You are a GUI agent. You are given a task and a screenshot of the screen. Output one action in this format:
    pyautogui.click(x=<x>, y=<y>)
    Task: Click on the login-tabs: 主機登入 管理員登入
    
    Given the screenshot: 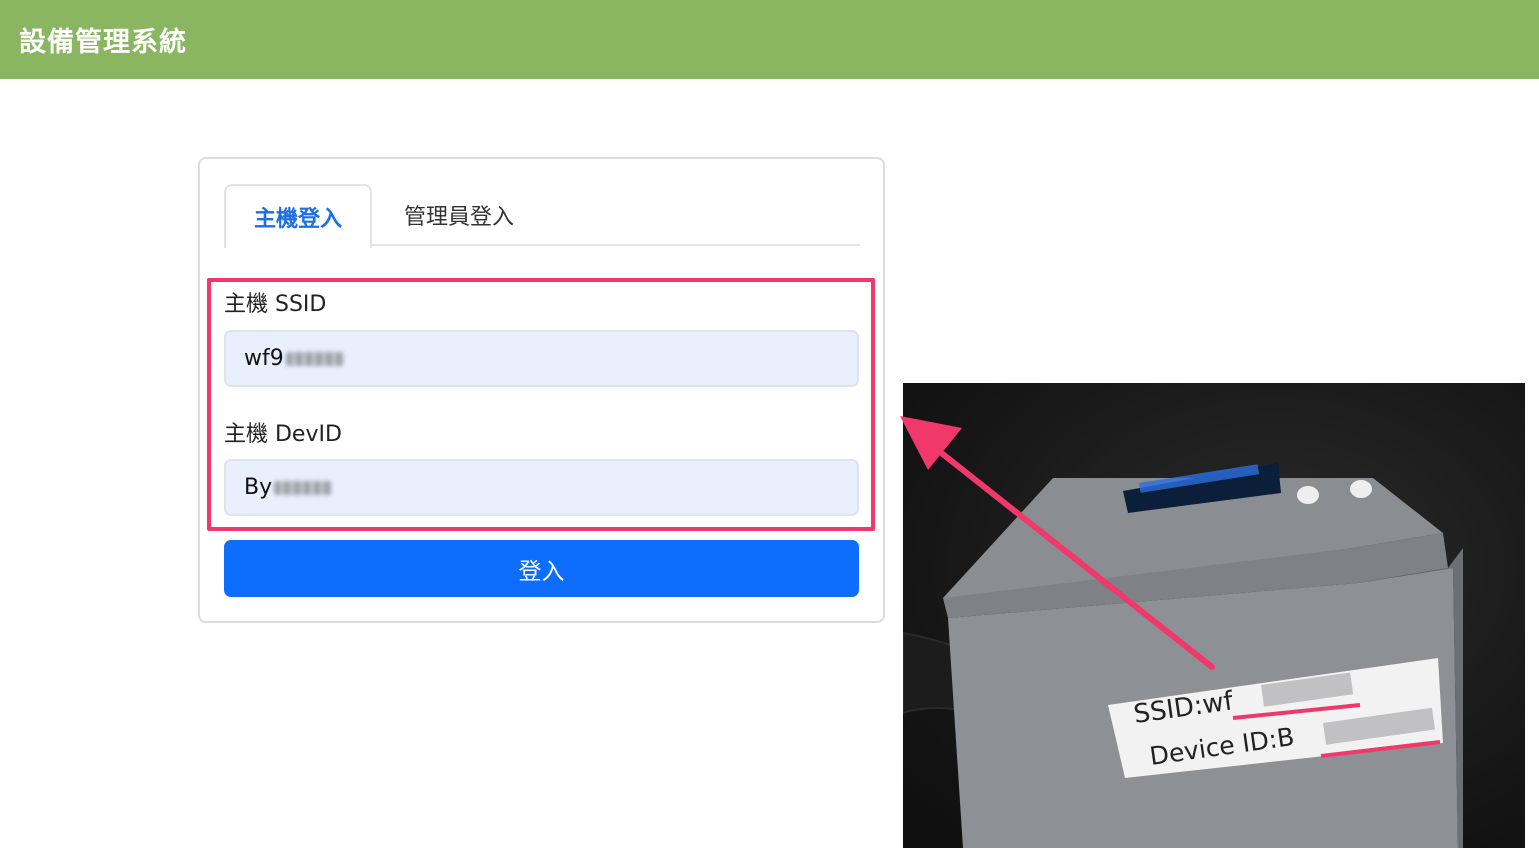 What is the action you would take?
    pyautogui.click(x=542, y=216)
    